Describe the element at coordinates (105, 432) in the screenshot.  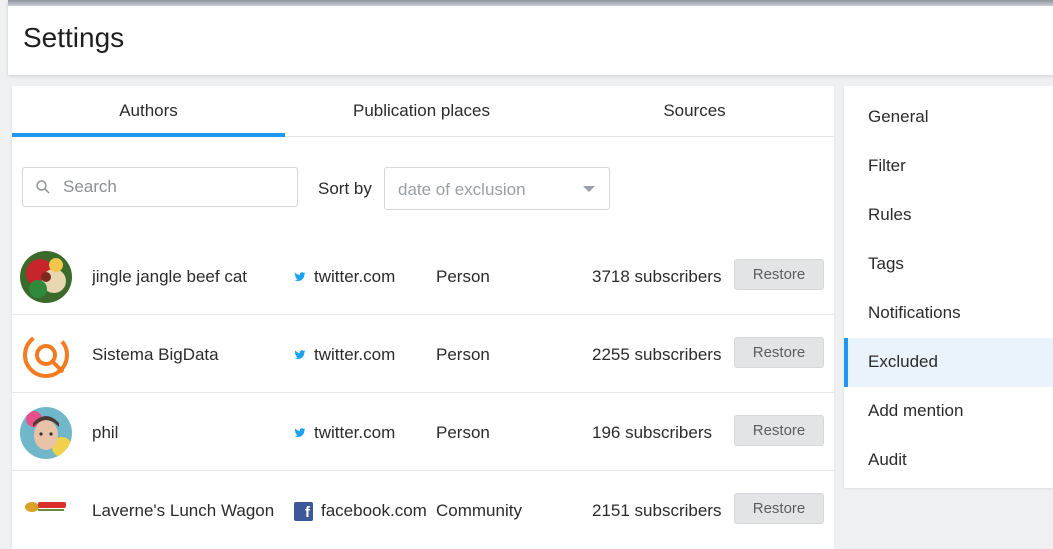
I see `author-name: phil` at that location.